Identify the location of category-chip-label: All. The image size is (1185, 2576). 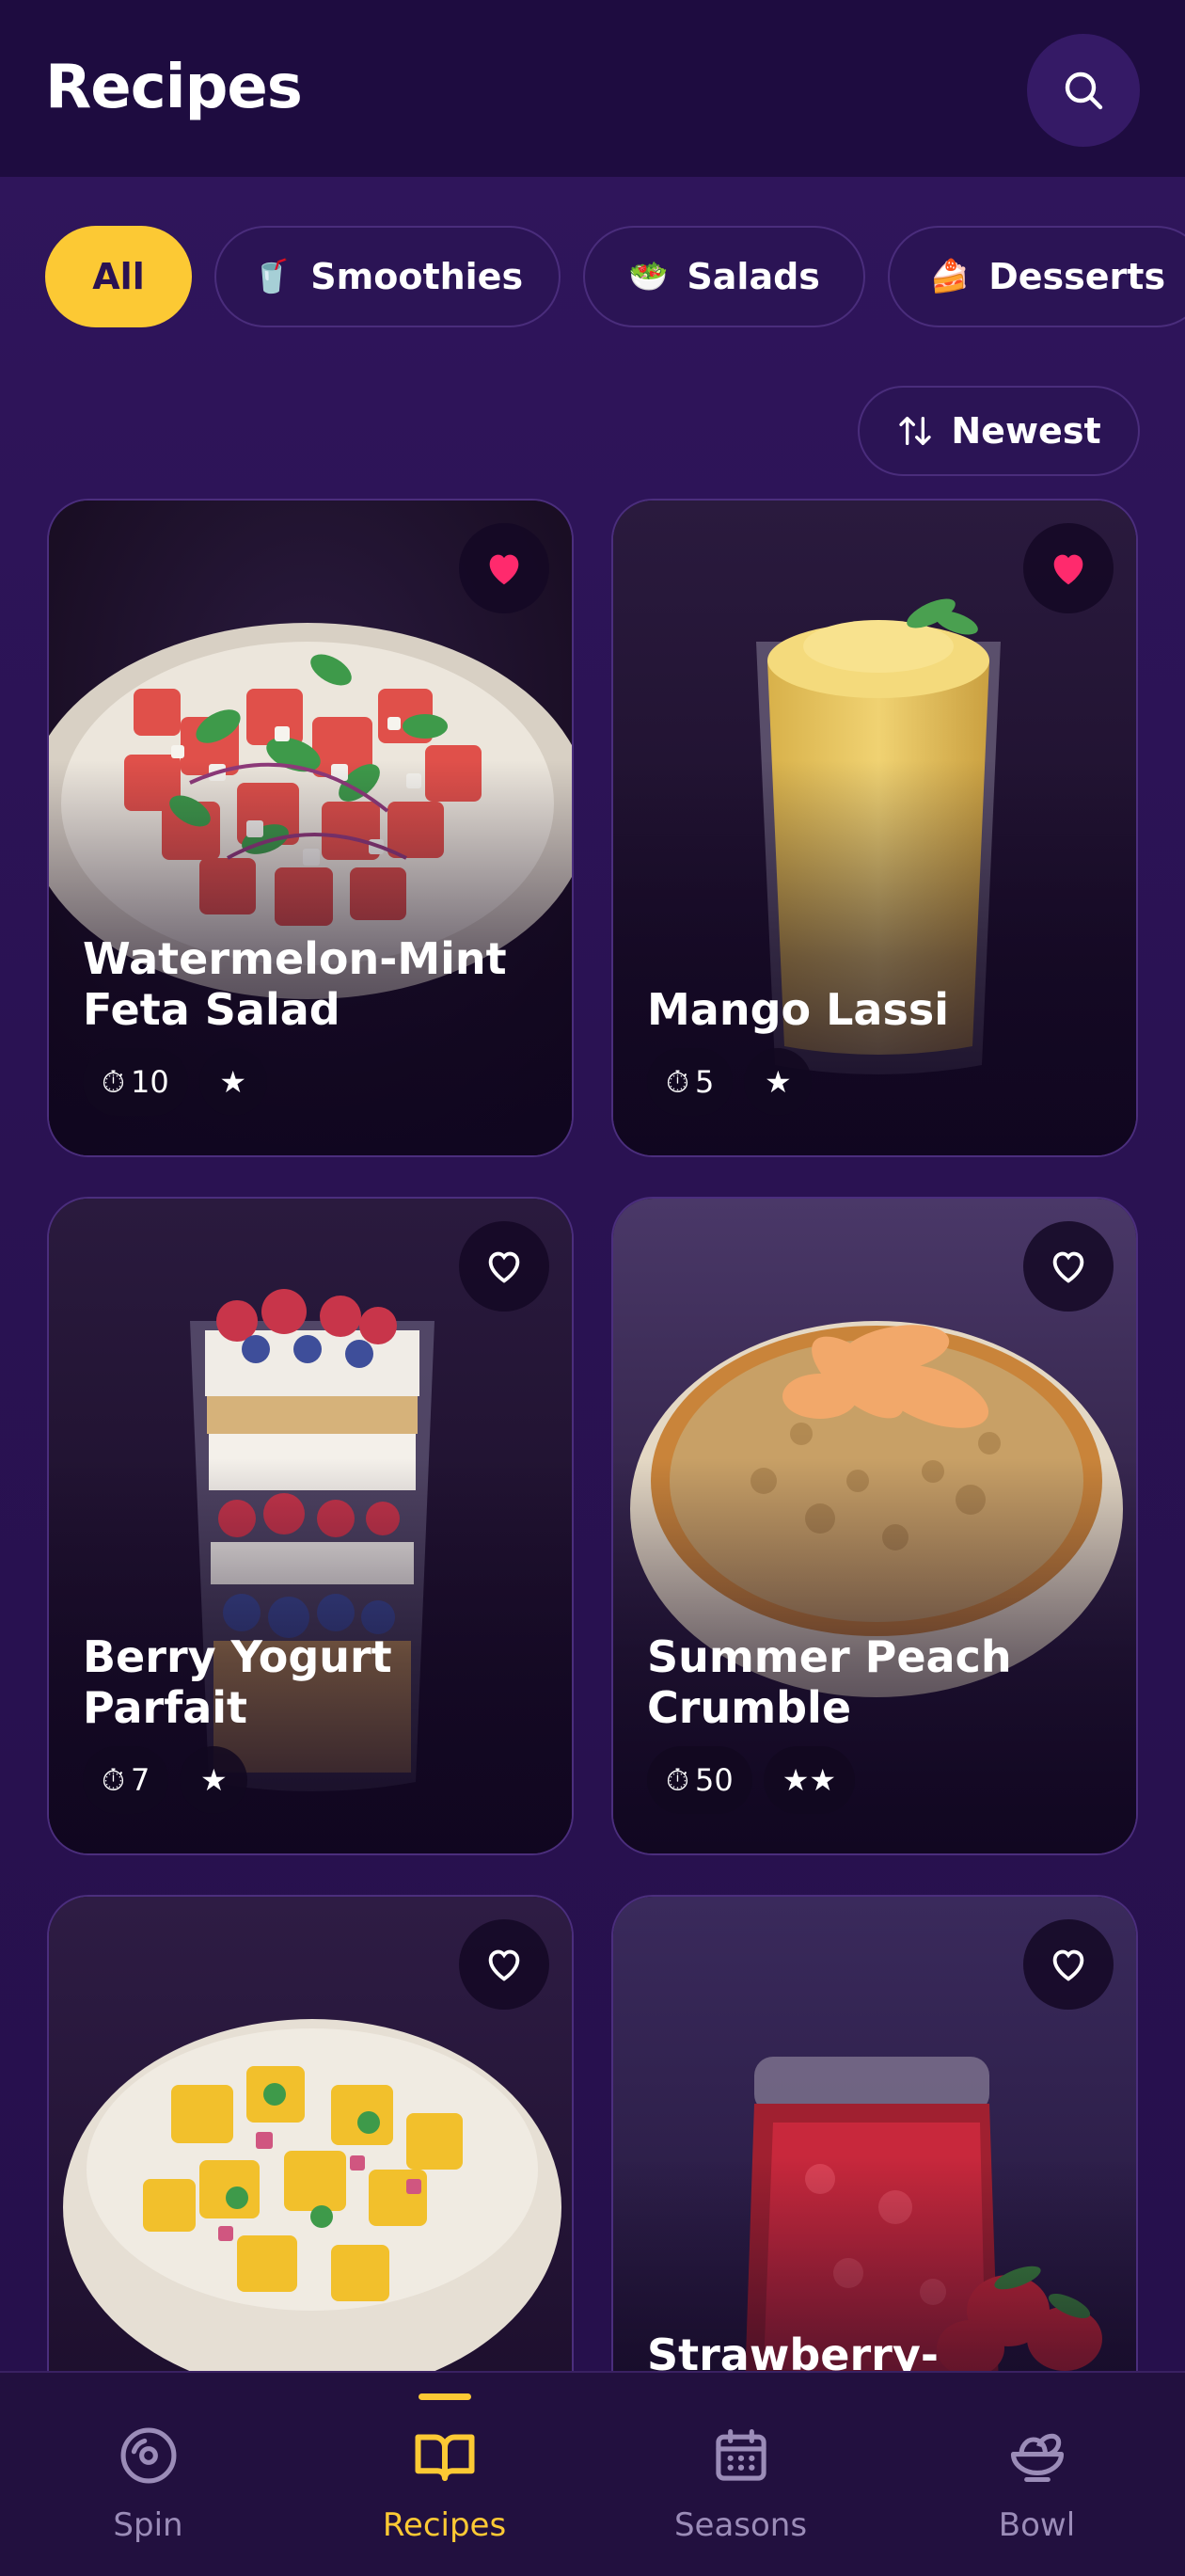
(118, 276).